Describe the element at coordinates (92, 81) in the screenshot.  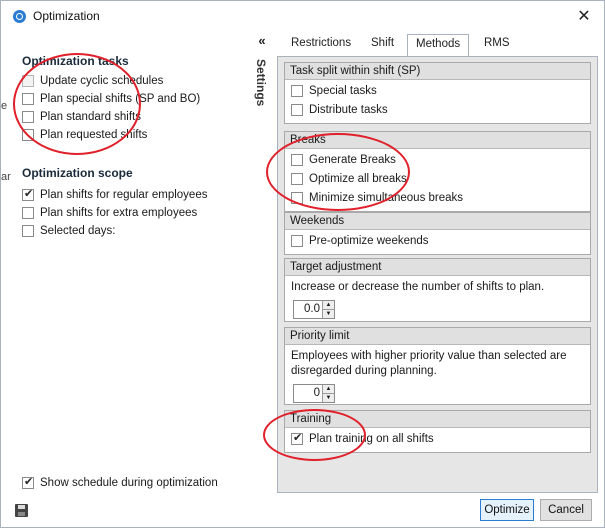
I see `task-update-cyclic-schedules: Update cyclic schedules` at that location.